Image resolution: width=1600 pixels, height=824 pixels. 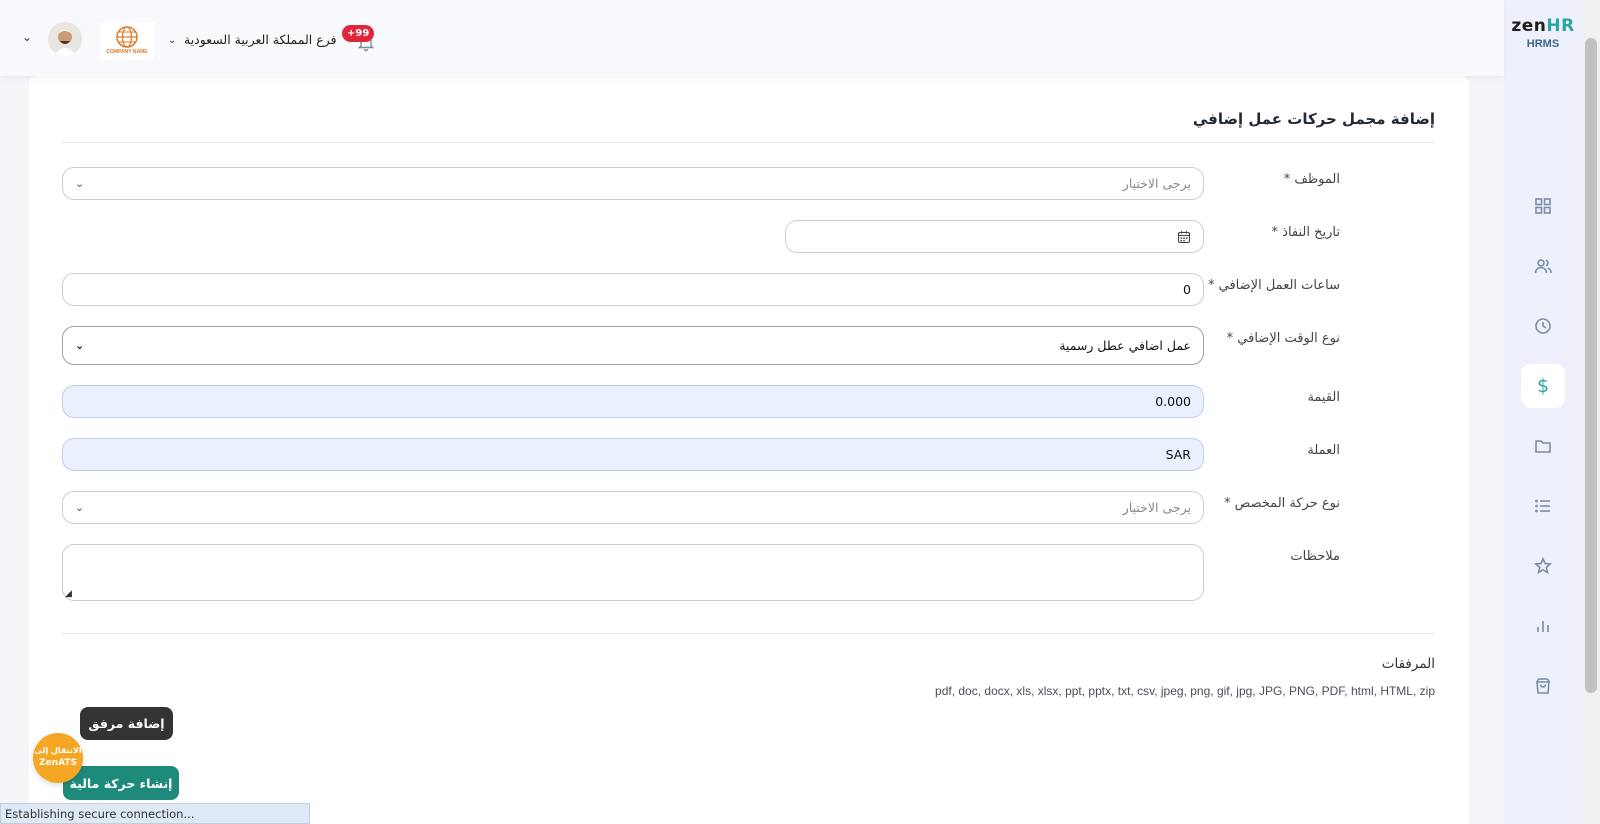 What do you see at coordinates (633, 401) in the screenshot?
I see `amount-field: 0.000` at bounding box center [633, 401].